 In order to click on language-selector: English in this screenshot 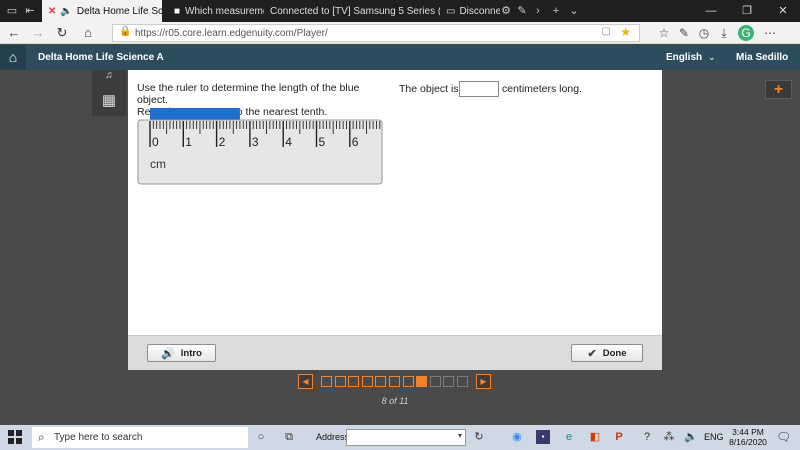, I will do `click(684, 57)`.